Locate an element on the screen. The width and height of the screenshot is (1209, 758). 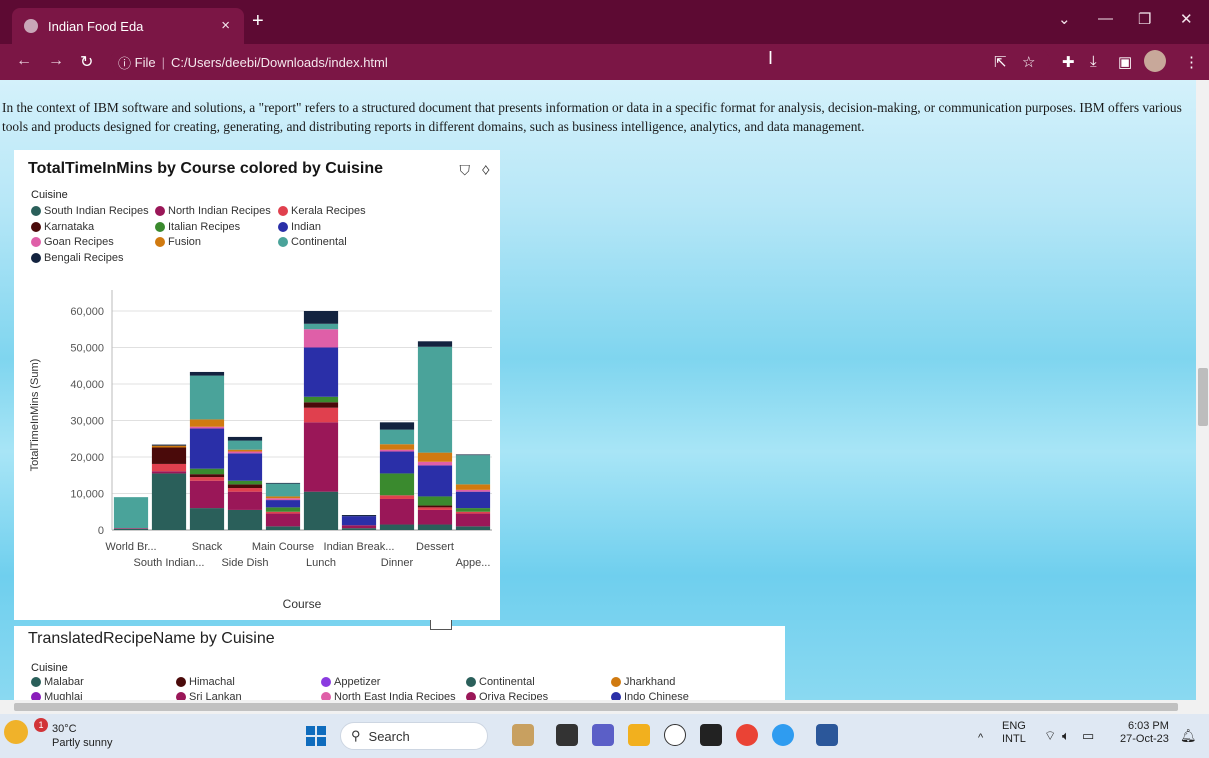
tab-indian-food-eda: Indian Food Eda × is located at coordinates (128, 26).